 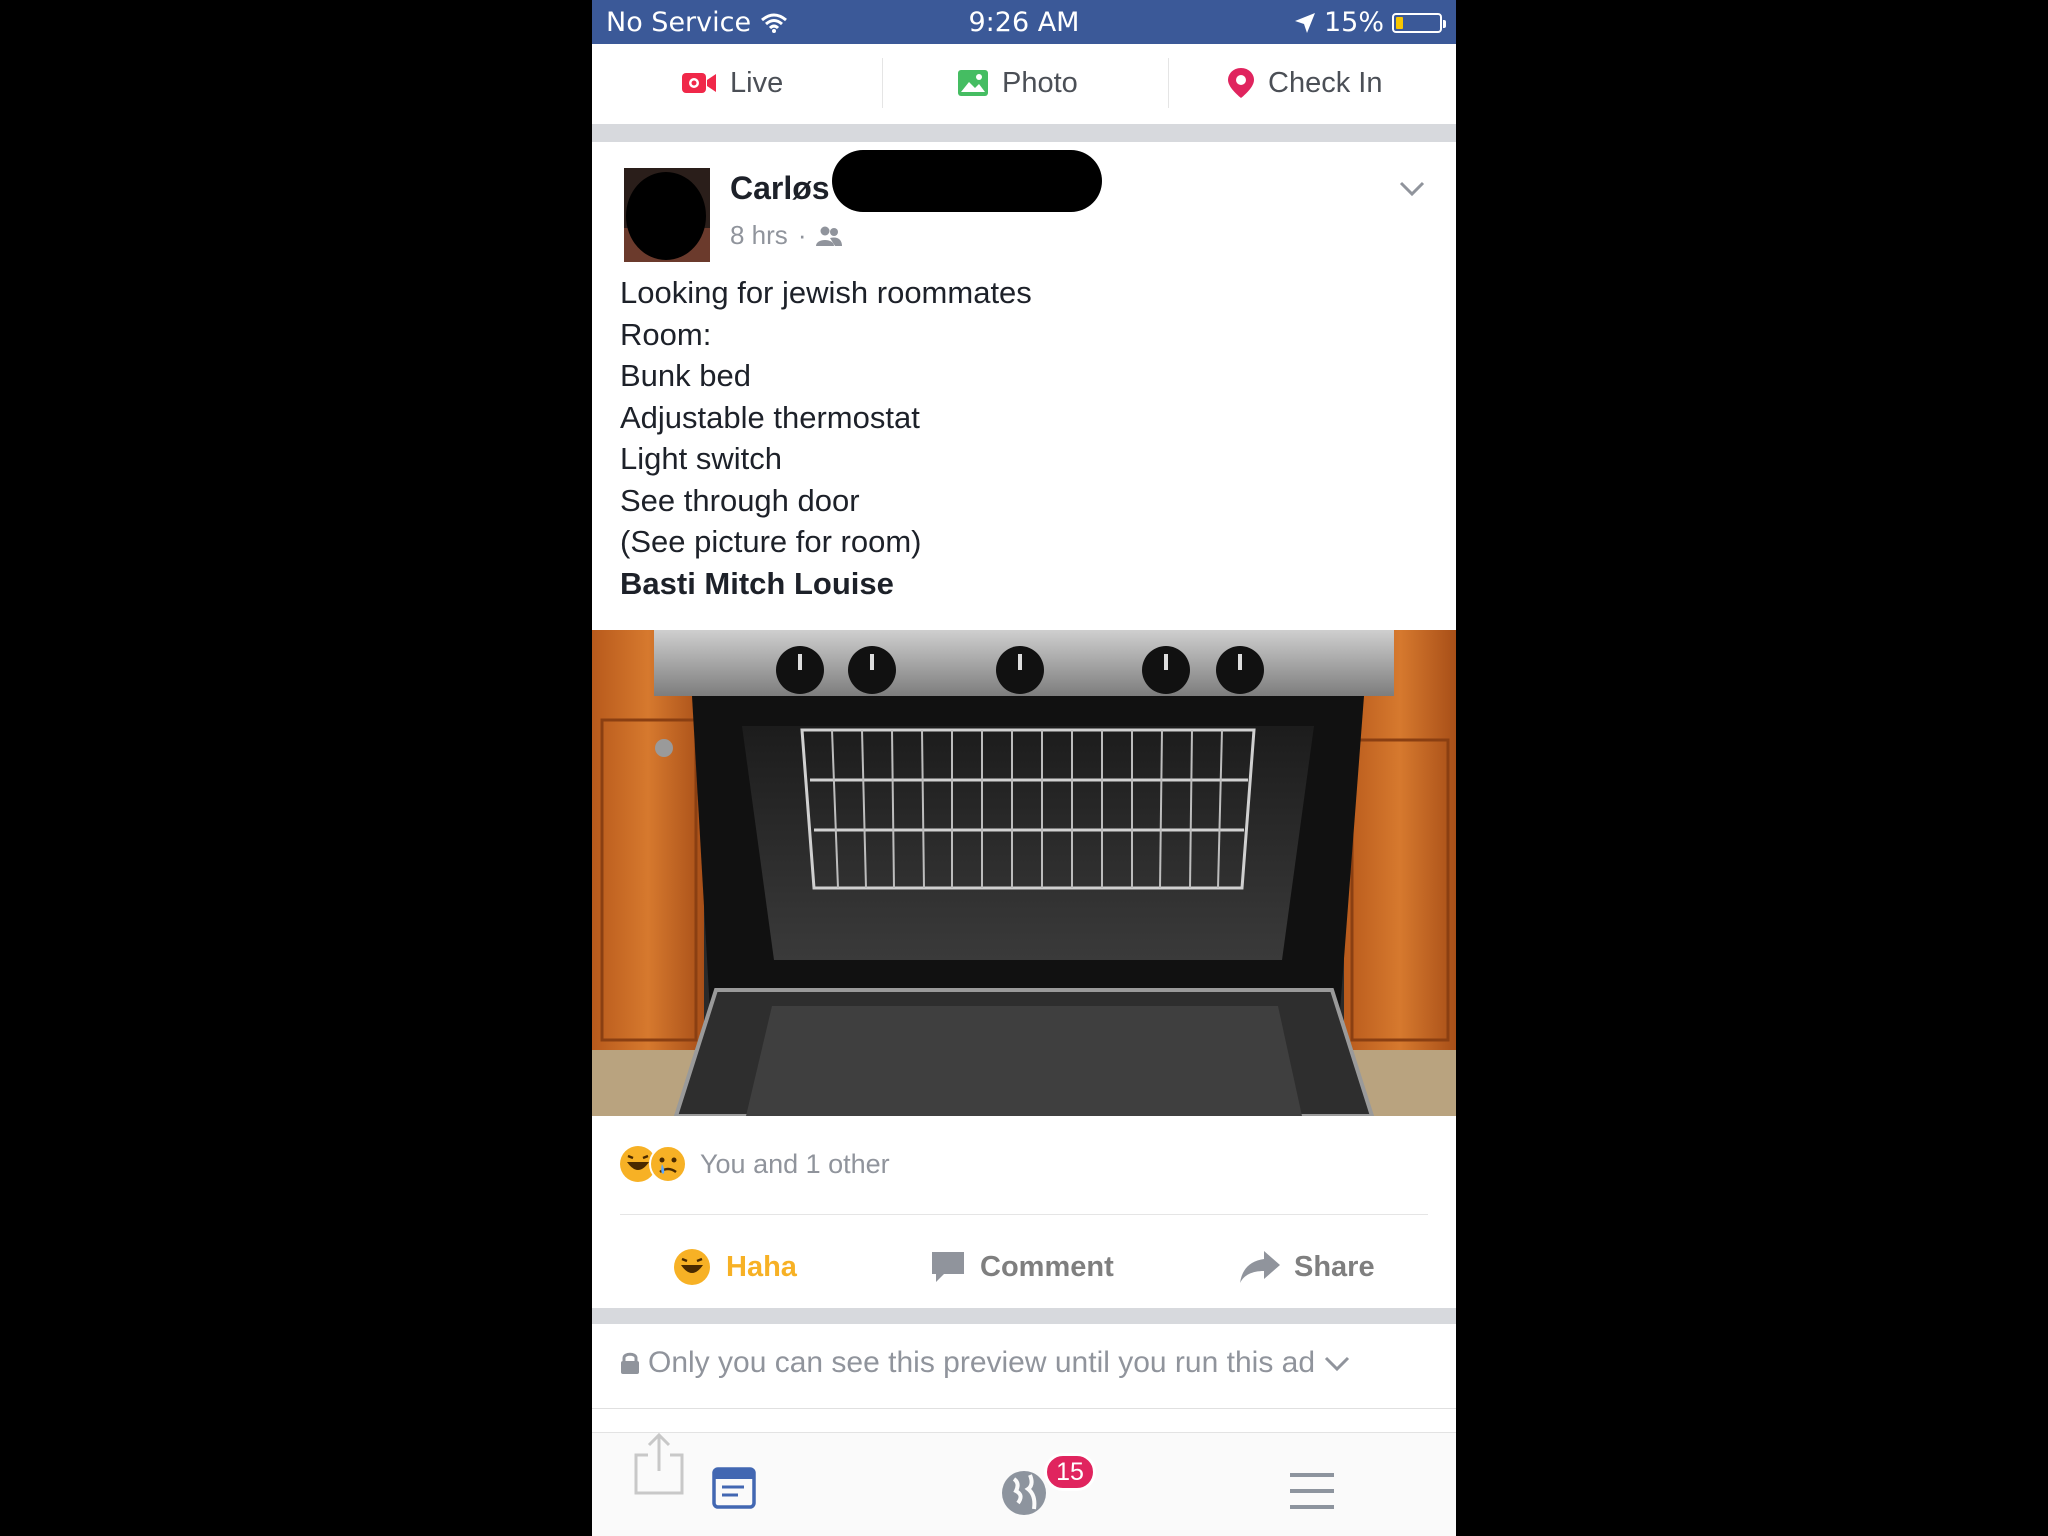 I want to click on haha-icon, so click(x=692, y=1267).